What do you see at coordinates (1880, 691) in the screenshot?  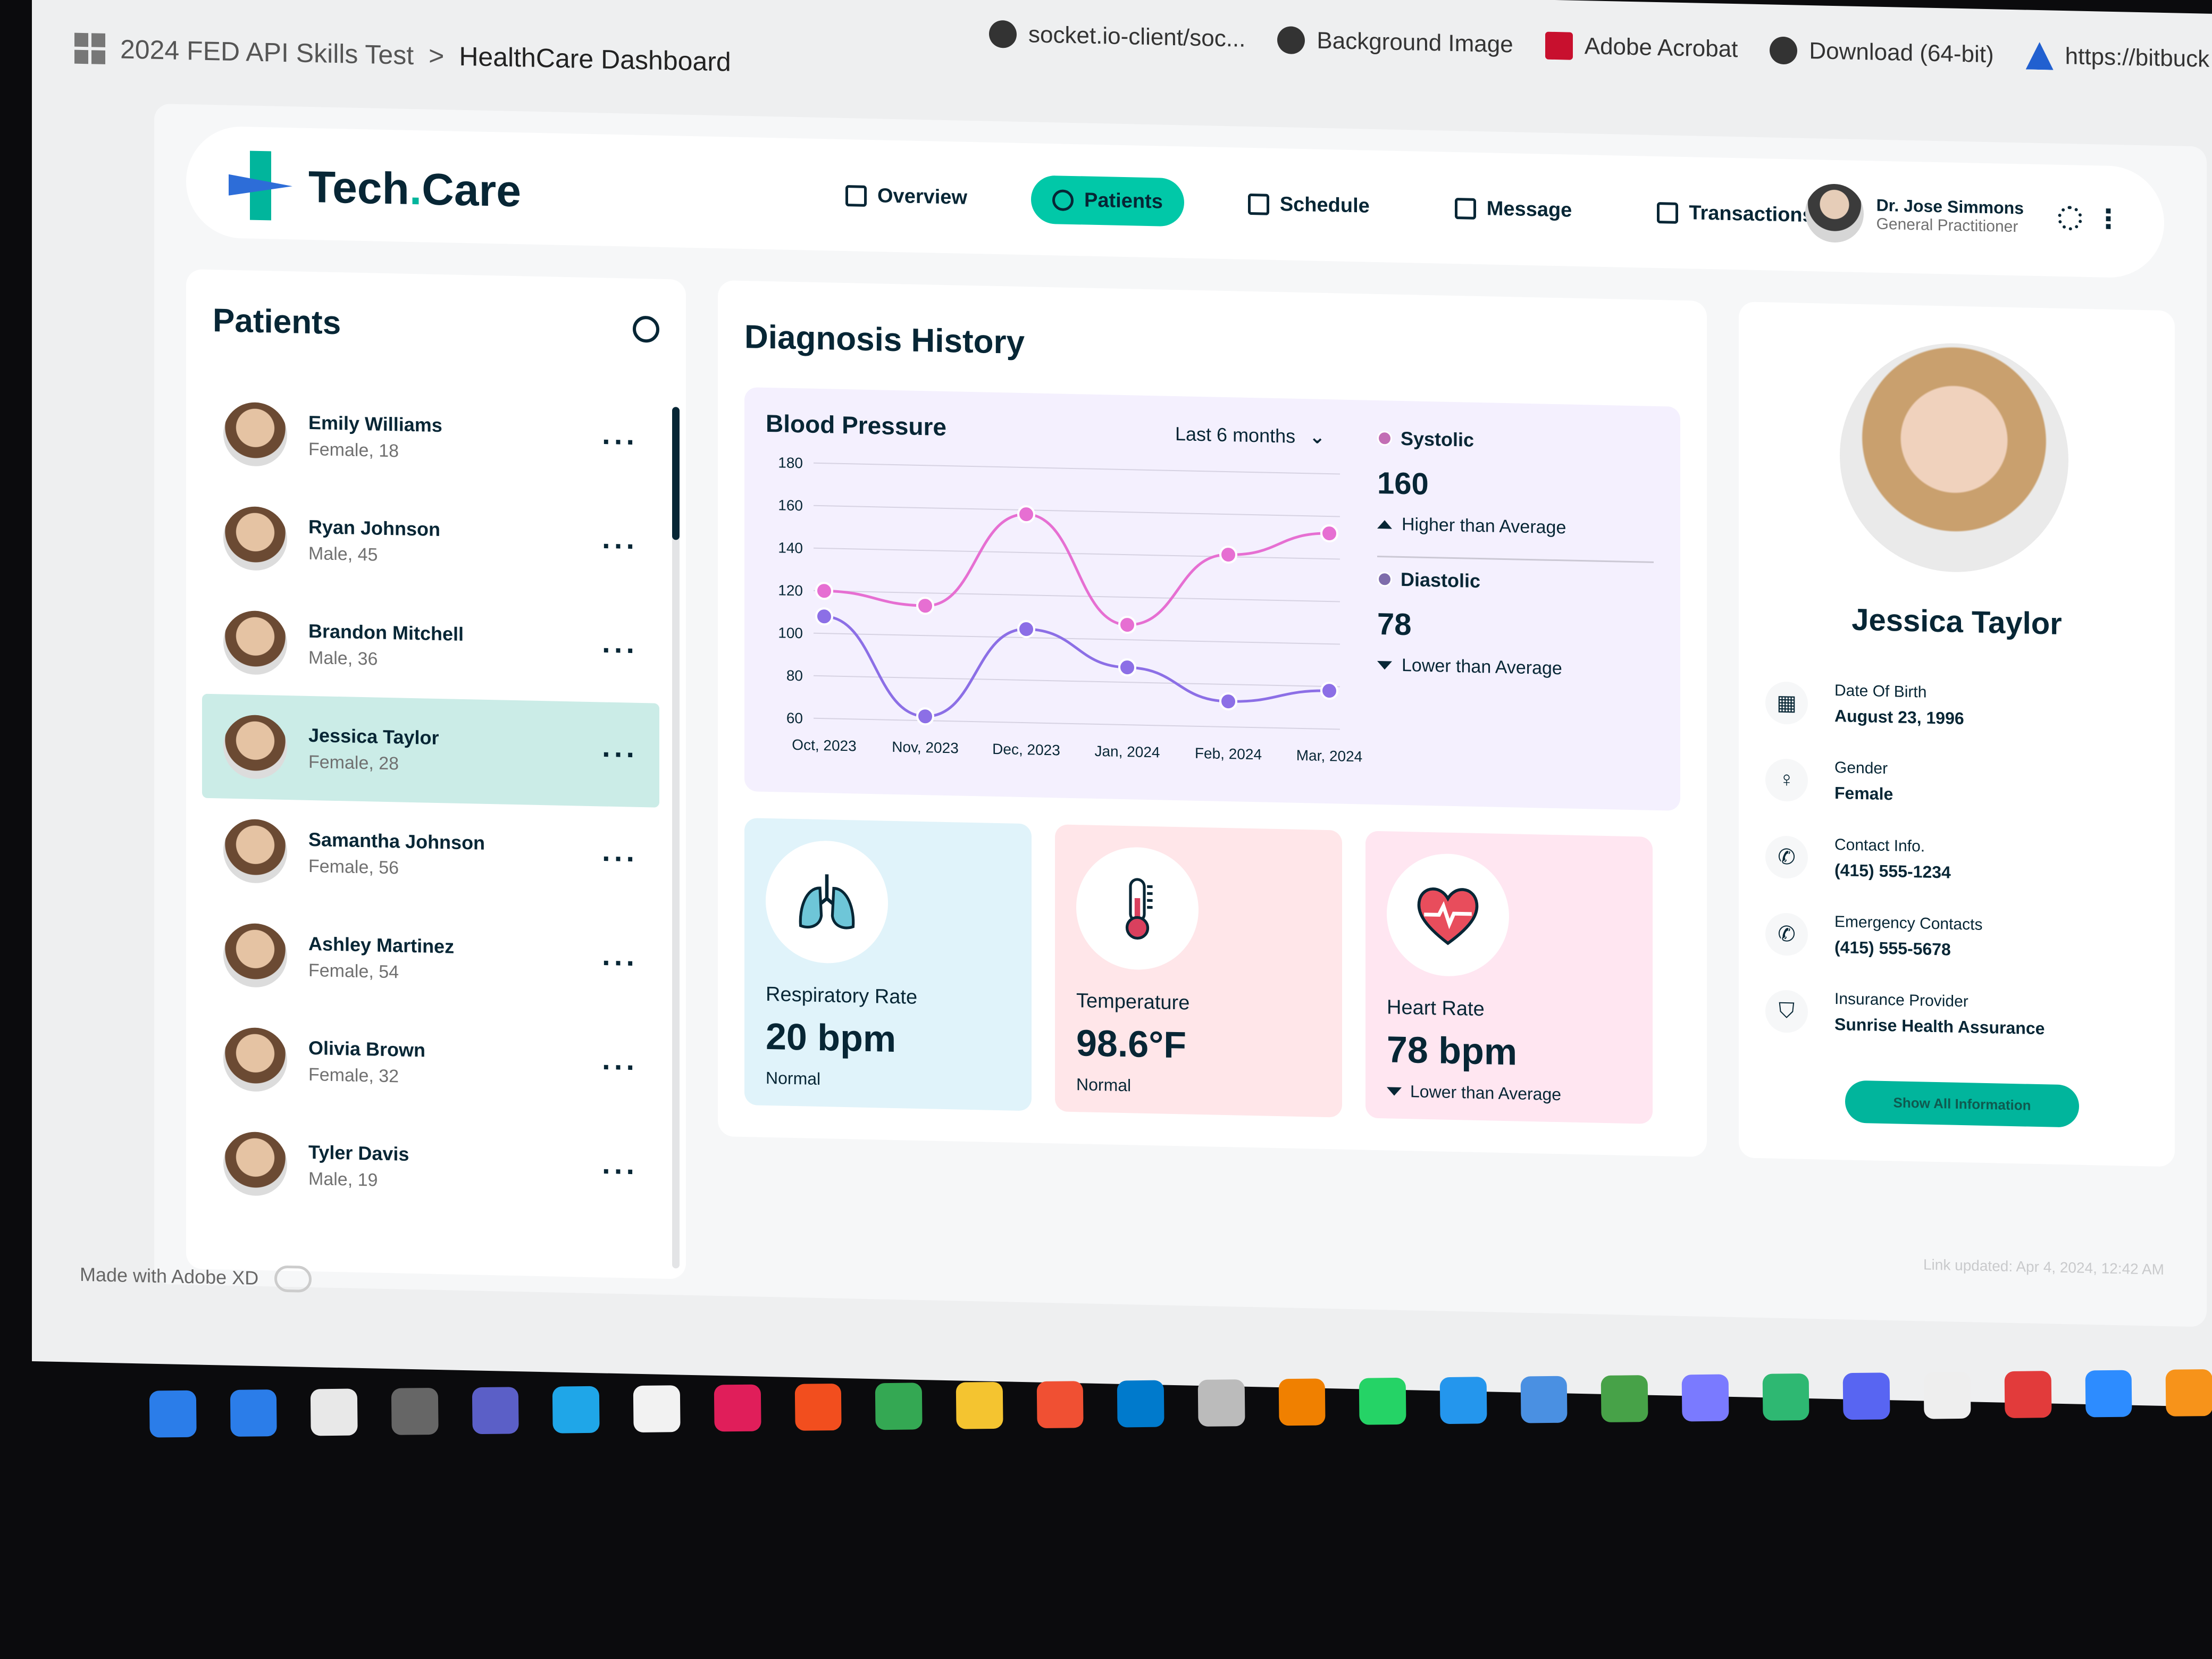 I see `field-label: Date Of Birth` at bounding box center [1880, 691].